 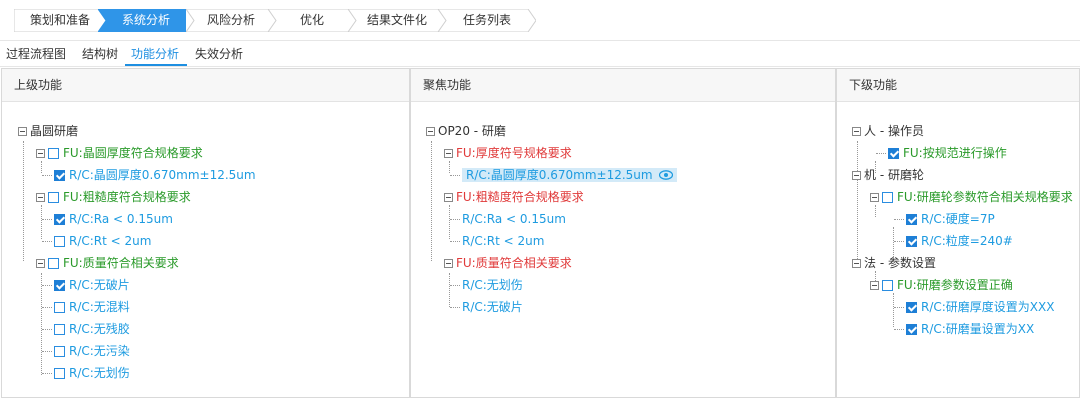 I want to click on tree-node-rc-selected: R/C:晶圆厚度0.670mm±12.5um, so click(x=563, y=175).